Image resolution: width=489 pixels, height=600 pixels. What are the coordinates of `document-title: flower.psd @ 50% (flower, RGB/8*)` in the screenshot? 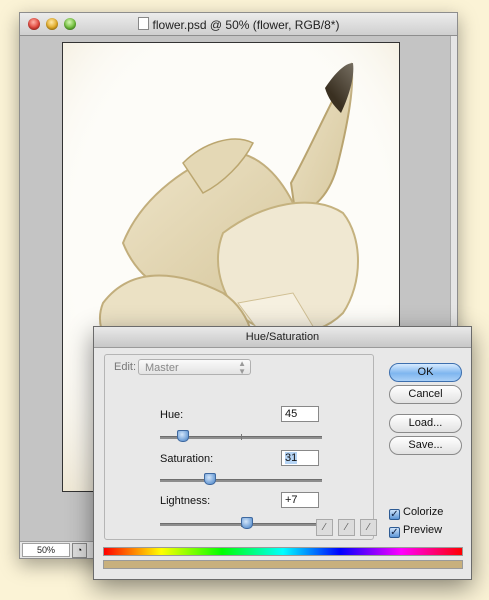 It's located at (246, 25).